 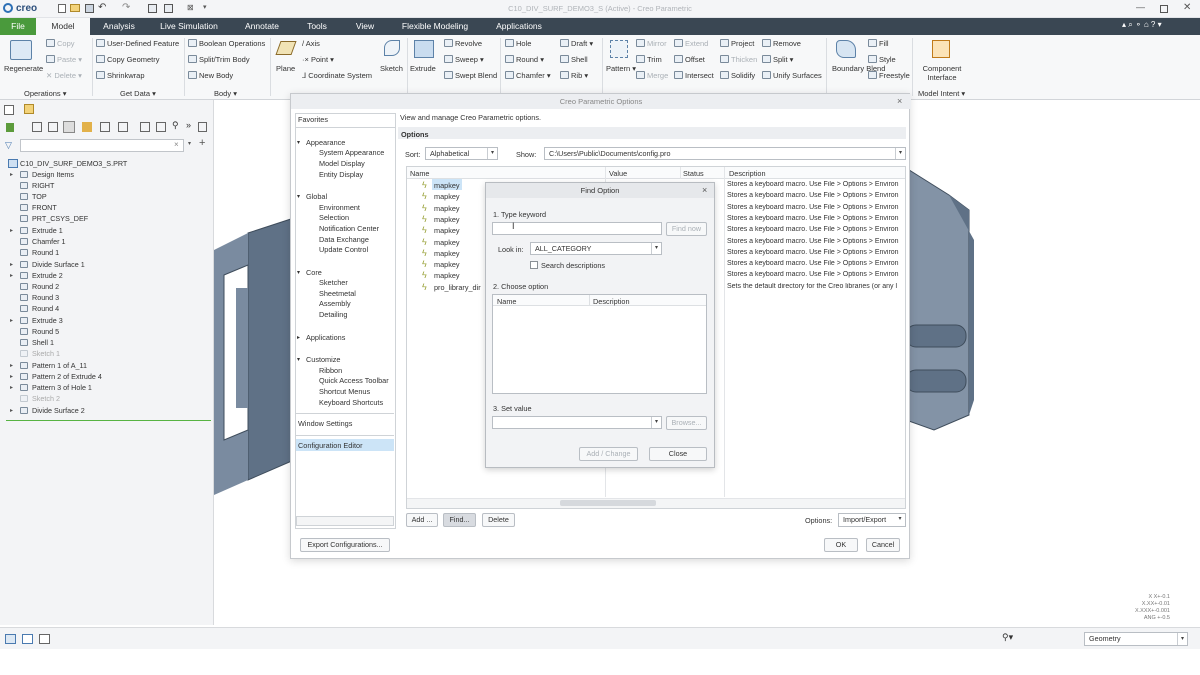 I want to click on round-button: Round ▾, so click(x=524, y=60).